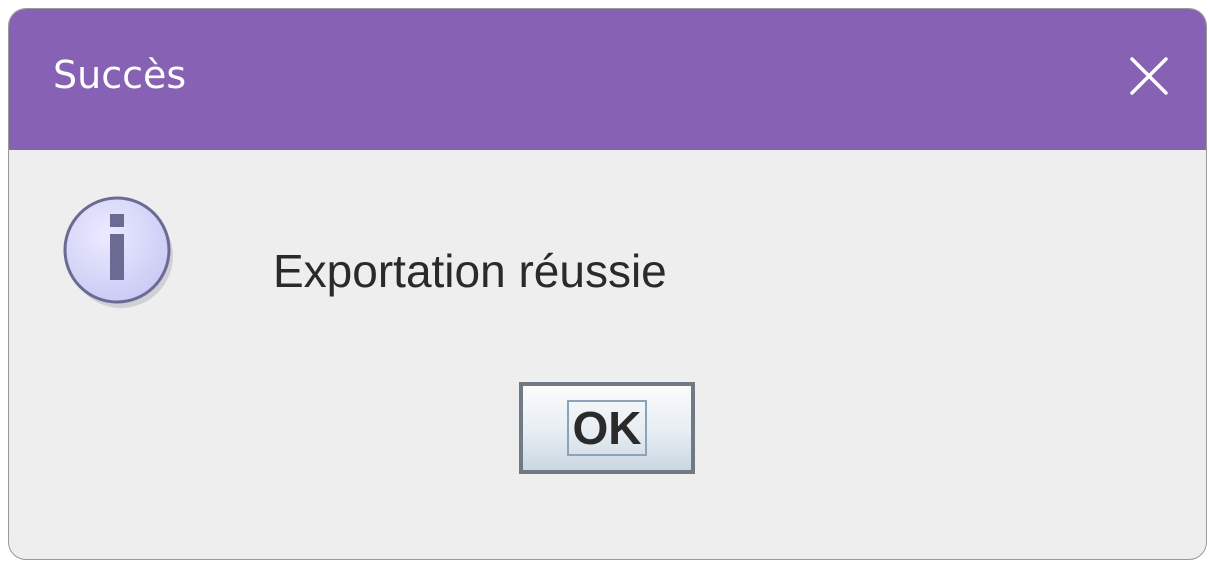 Image resolution: width=1209 pixels, height=563 pixels. I want to click on dialog-title: Succès, so click(120, 75).